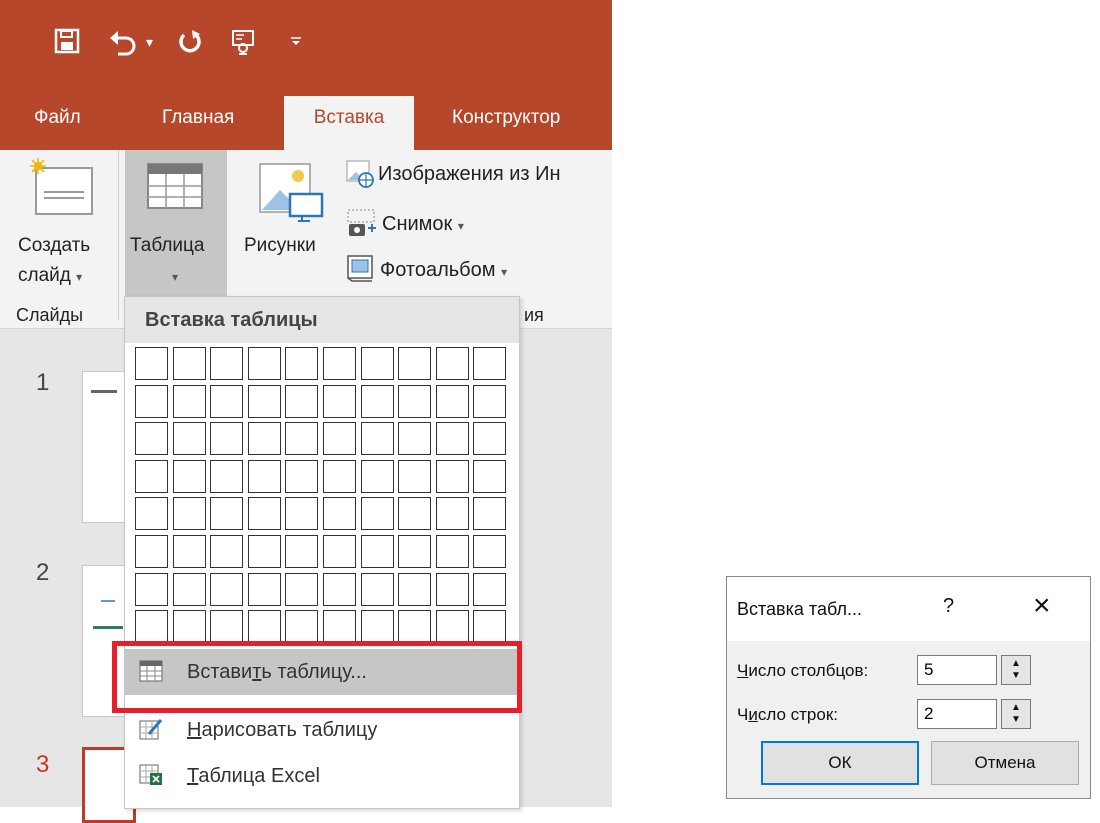  What do you see at coordinates (244, 44) in the screenshot?
I see `presentation-icon` at bounding box center [244, 44].